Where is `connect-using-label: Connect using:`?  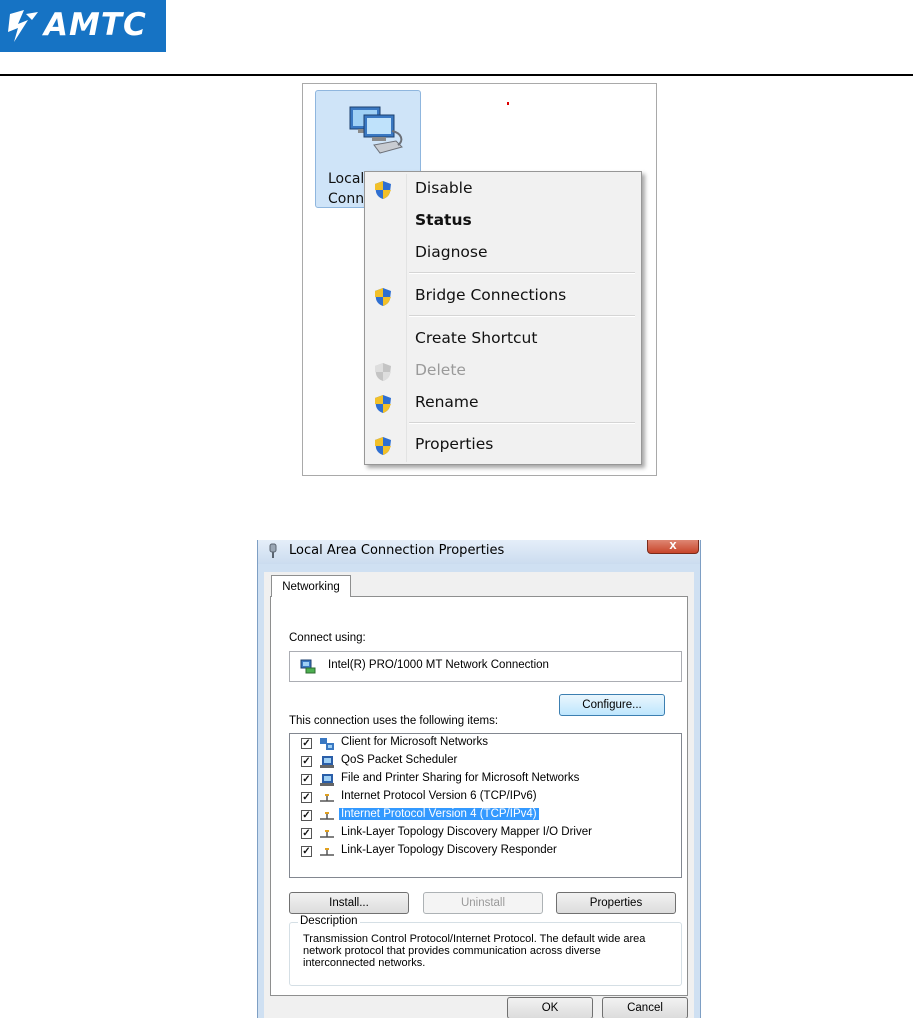
connect-using-label: Connect using: is located at coordinates (327, 638).